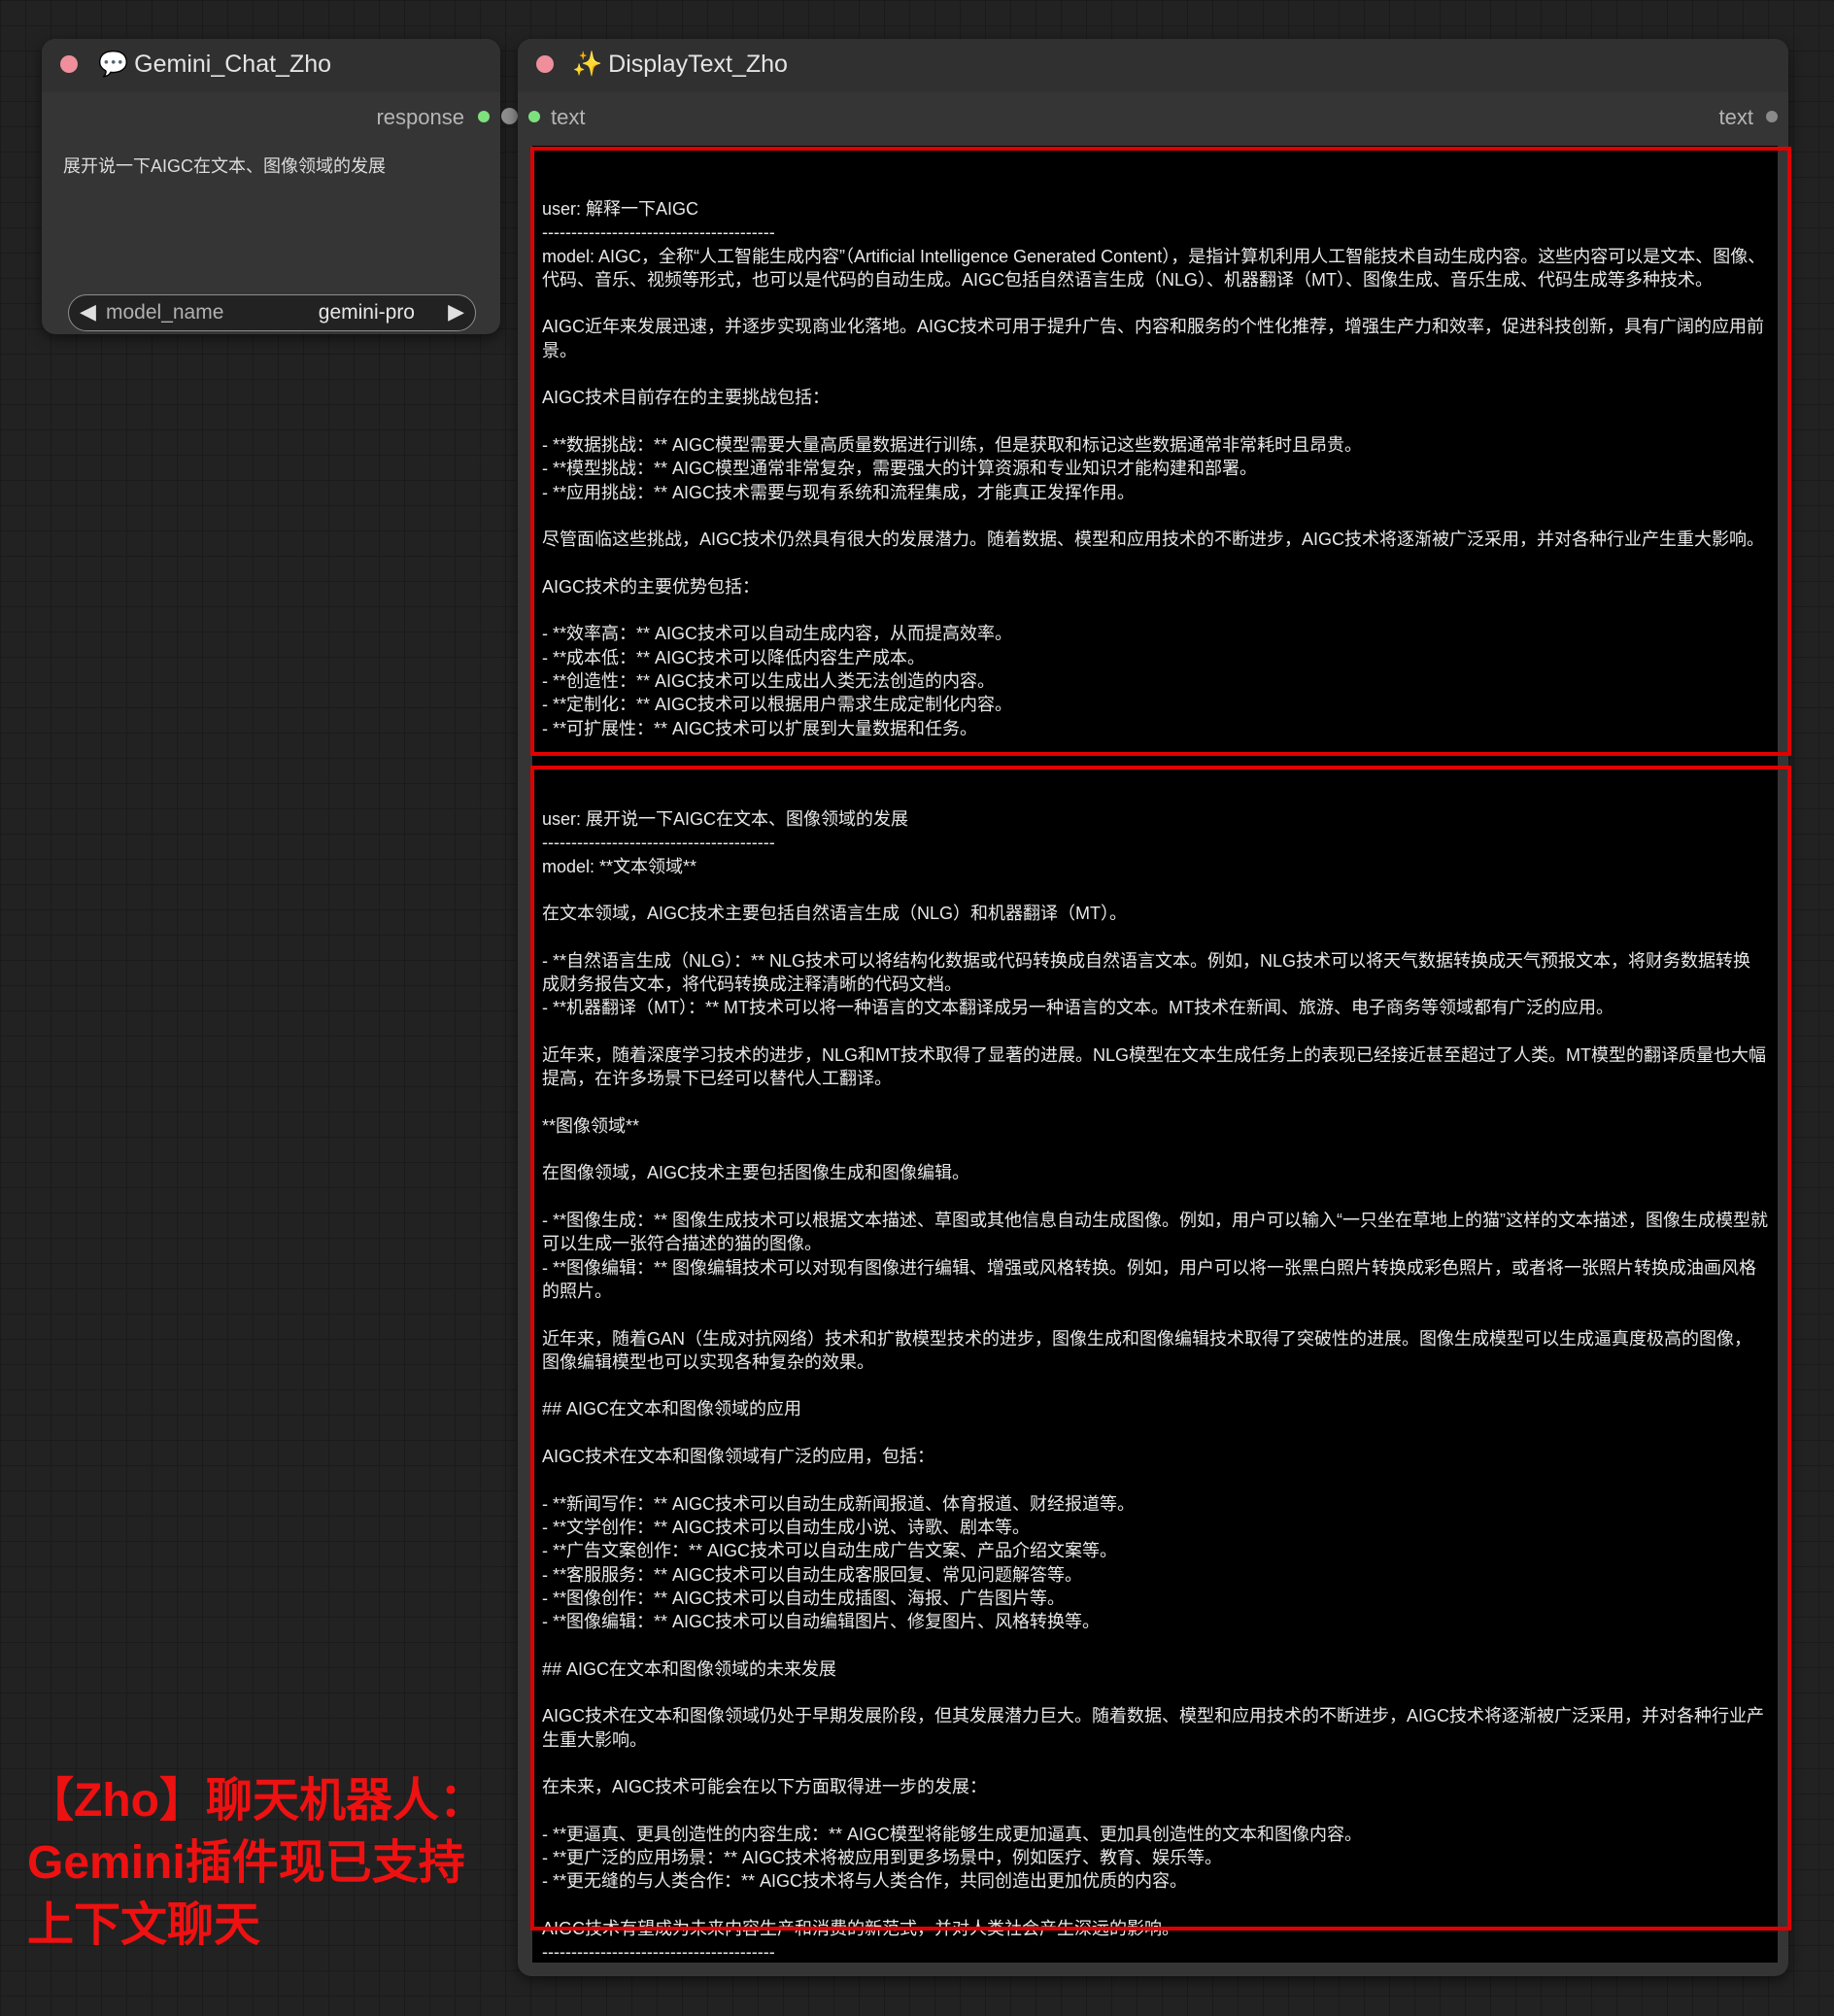  Describe the element at coordinates (587, 64) in the screenshot. I see `sparkles-icon: ✨` at that location.